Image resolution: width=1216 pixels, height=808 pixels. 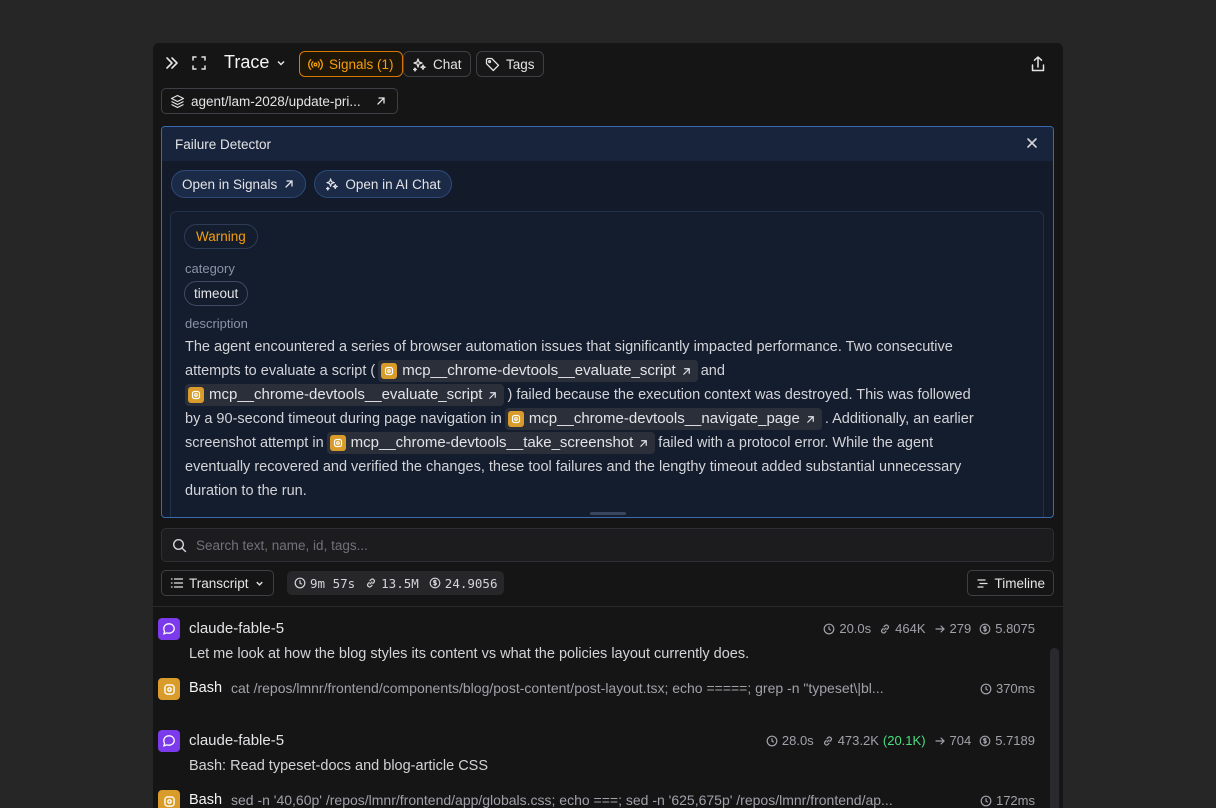 I want to click on message-stats: 20.0s 464K 279 5.8075, so click(x=929, y=628).